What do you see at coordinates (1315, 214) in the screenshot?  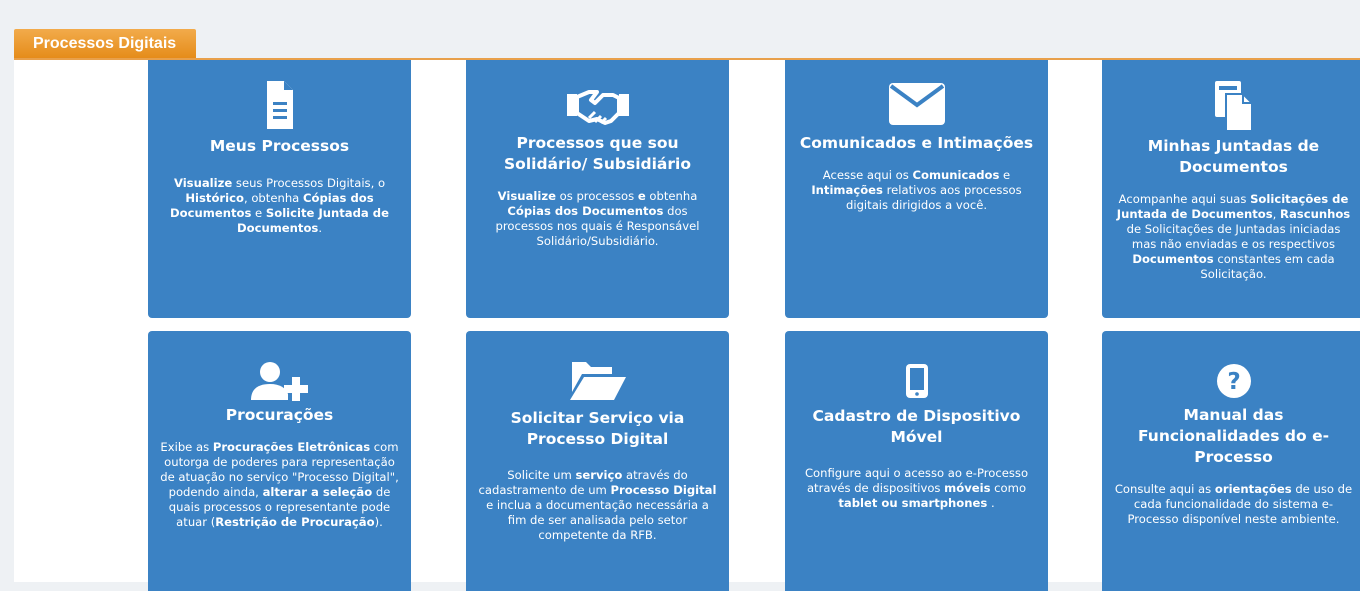 I see `description-emphasis: Rascunhos` at bounding box center [1315, 214].